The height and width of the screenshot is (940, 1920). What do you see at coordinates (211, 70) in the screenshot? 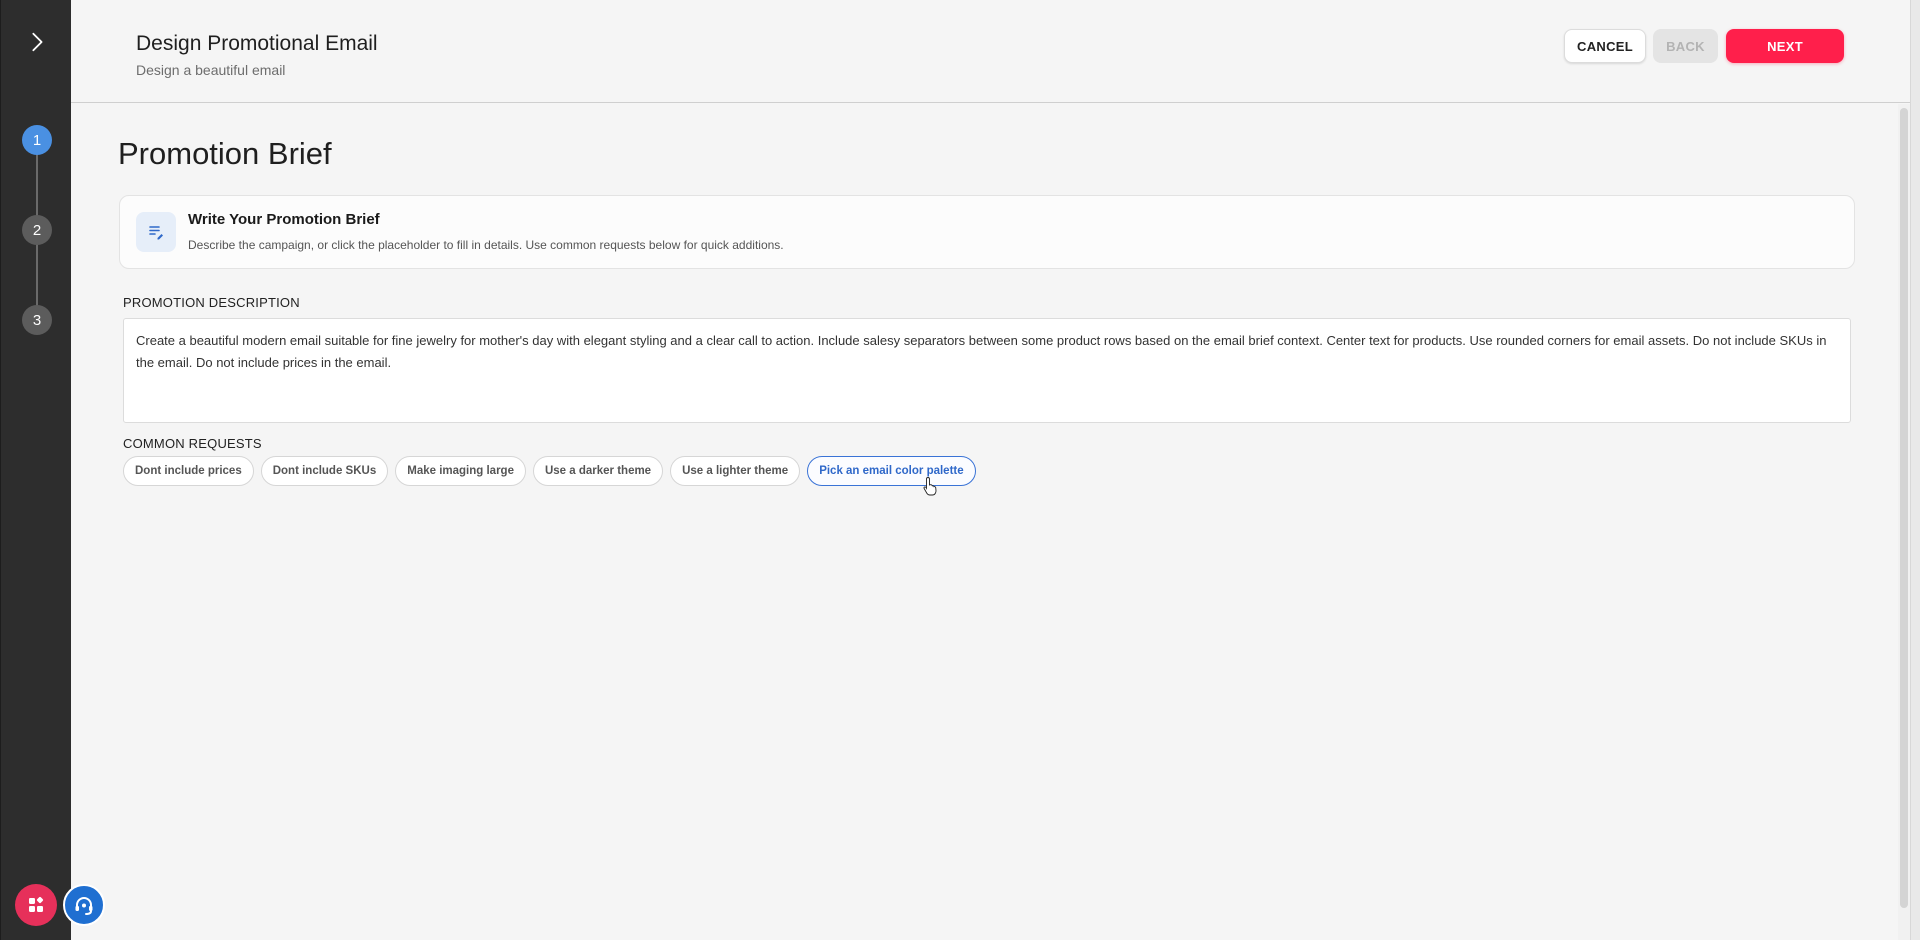
I see `header-subtitle: Design a beautiful email` at bounding box center [211, 70].